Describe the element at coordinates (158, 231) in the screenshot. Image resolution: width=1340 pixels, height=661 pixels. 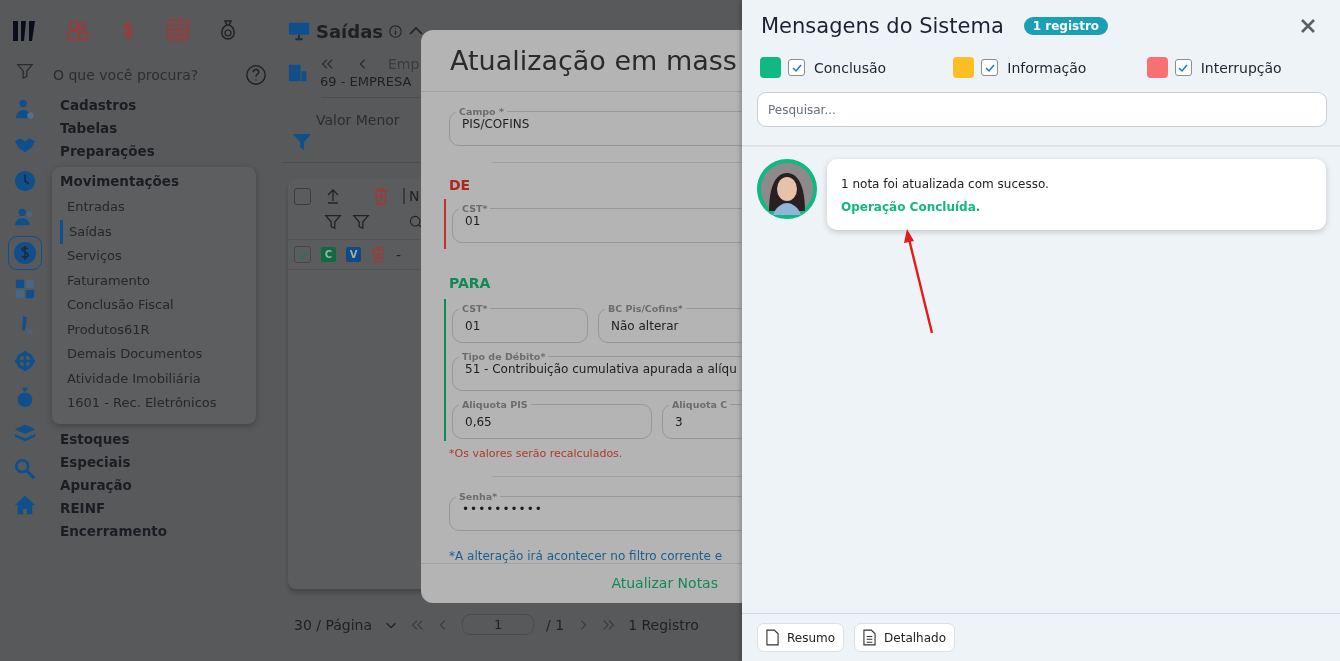
I see `submenu-item: Saídas` at that location.